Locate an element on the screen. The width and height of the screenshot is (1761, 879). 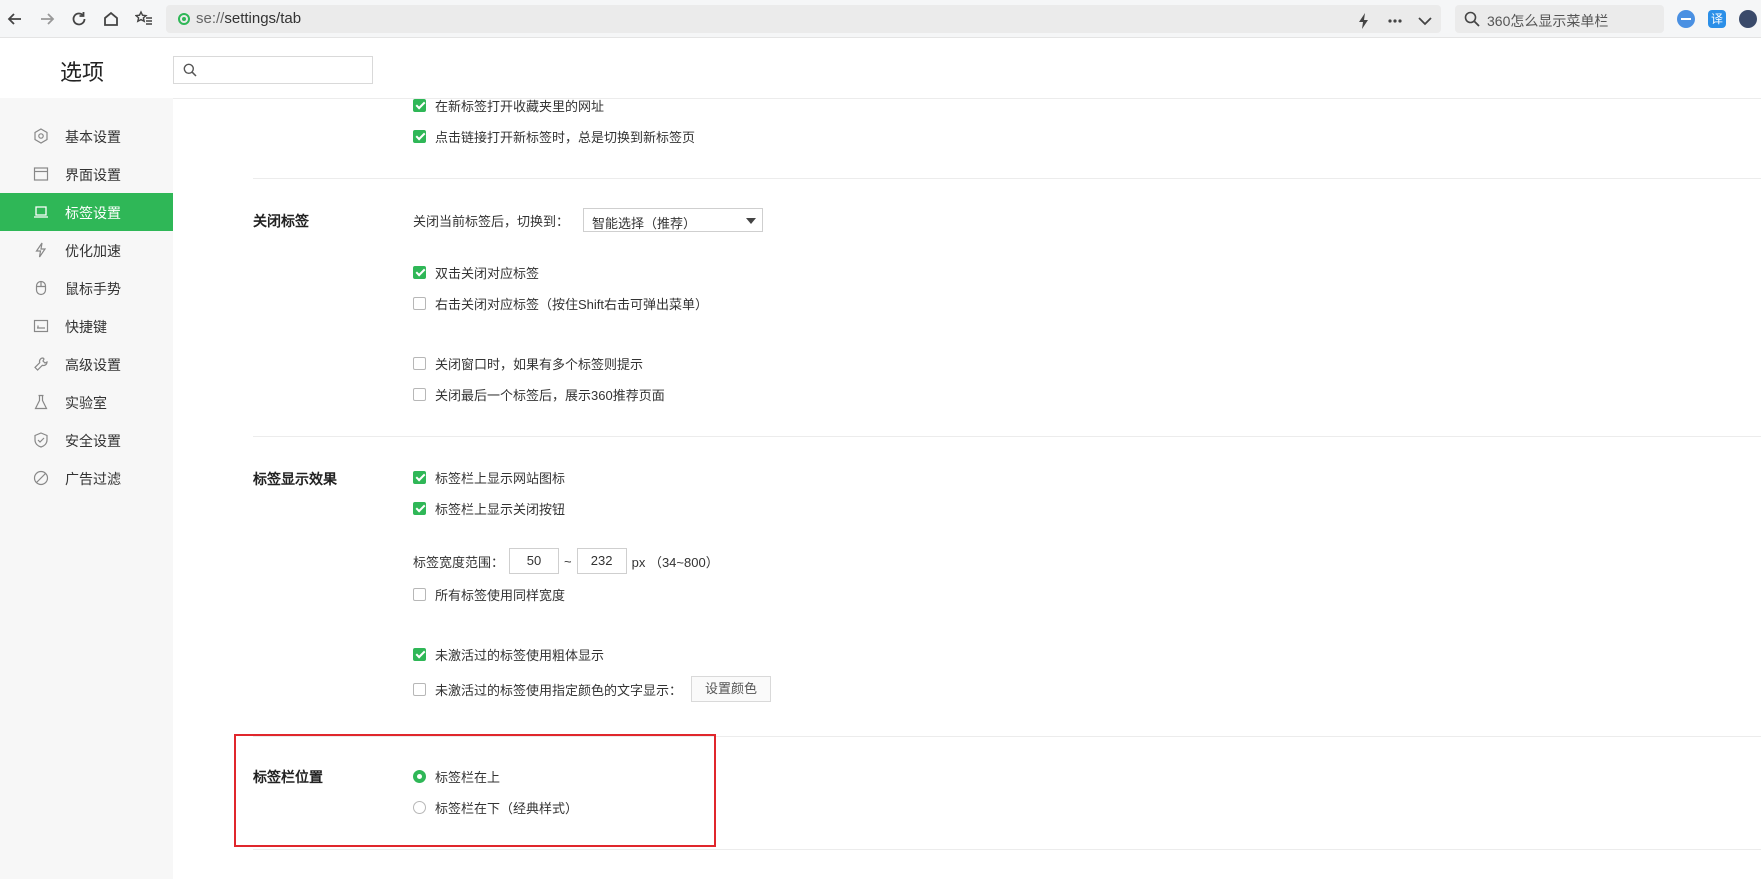
sidebar-item-advanced: 高级设置 is located at coordinates (86, 364).